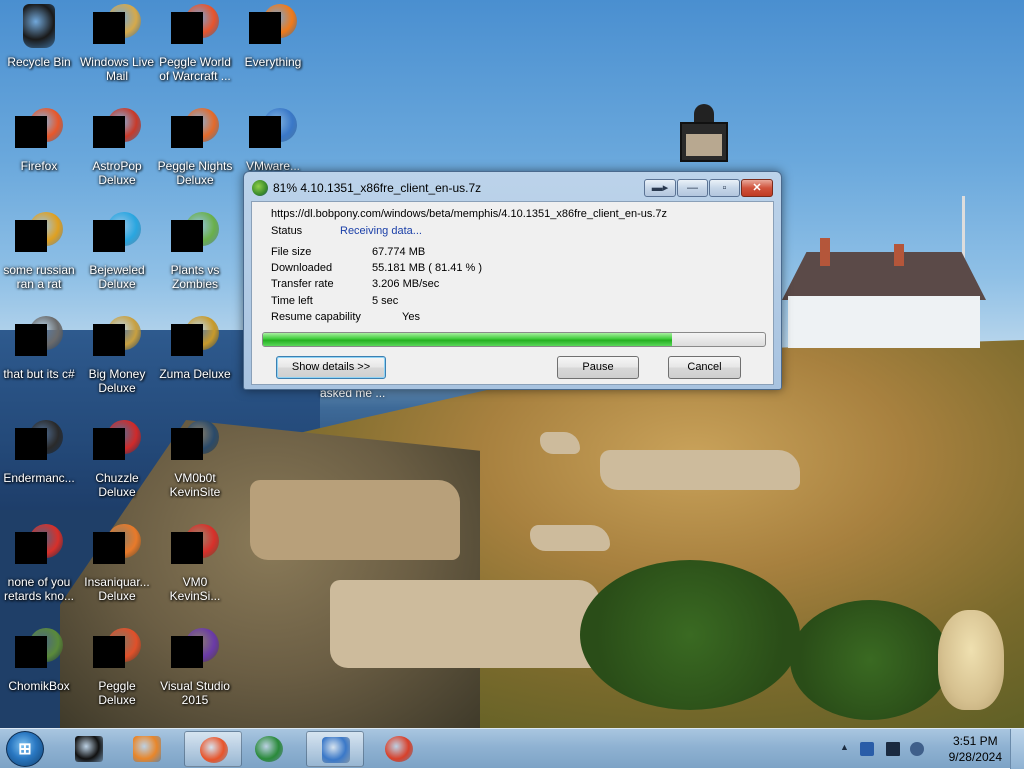 The image size is (1024, 769). I want to click on desktop-icon-label: Bejeweled Deluxe, so click(117, 277).